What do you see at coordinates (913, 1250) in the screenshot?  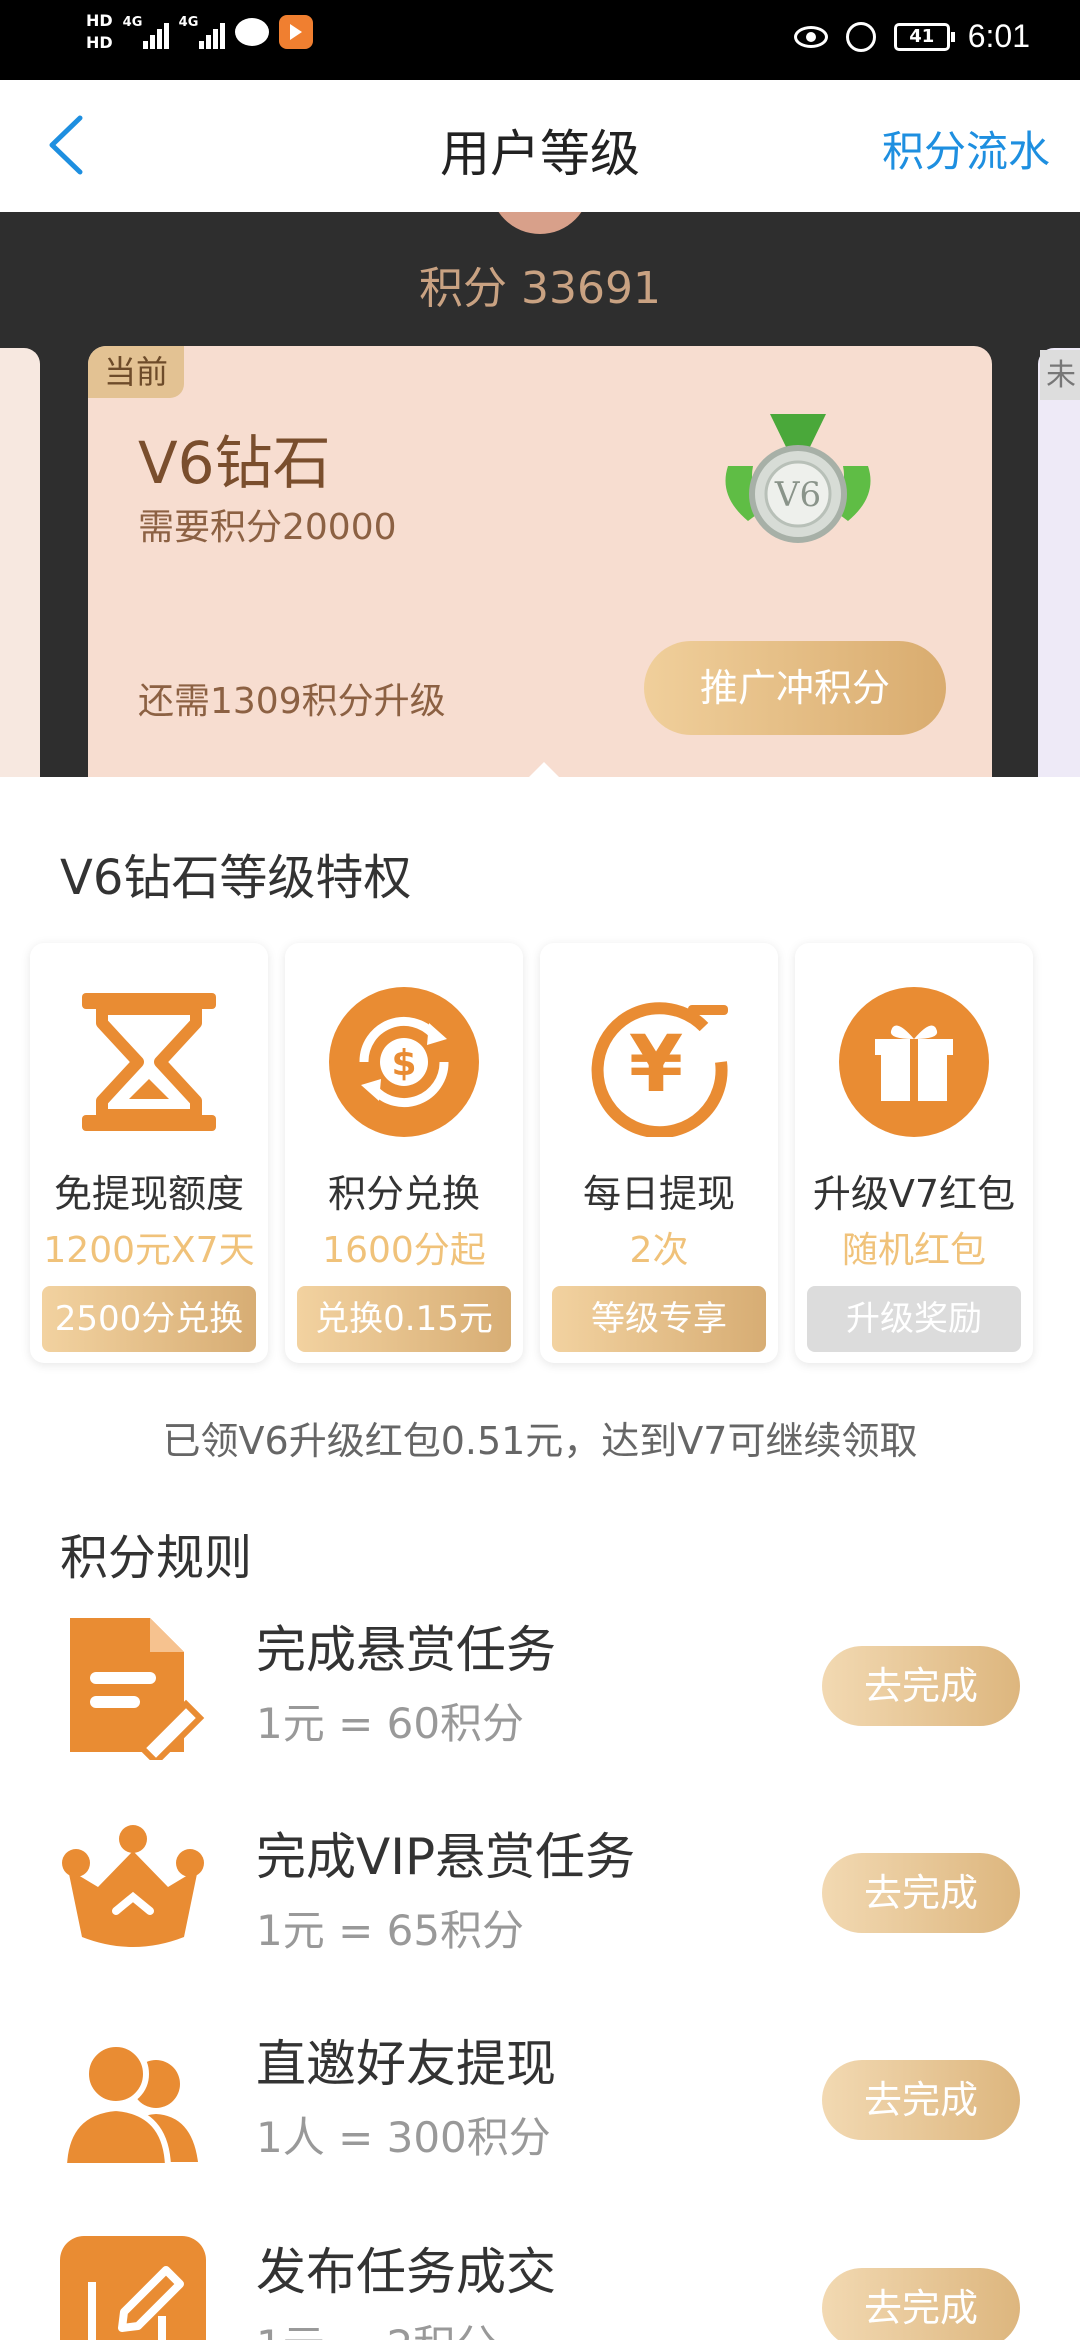 I see `perk-value: 随机红包` at bounding box center [913, 1250].